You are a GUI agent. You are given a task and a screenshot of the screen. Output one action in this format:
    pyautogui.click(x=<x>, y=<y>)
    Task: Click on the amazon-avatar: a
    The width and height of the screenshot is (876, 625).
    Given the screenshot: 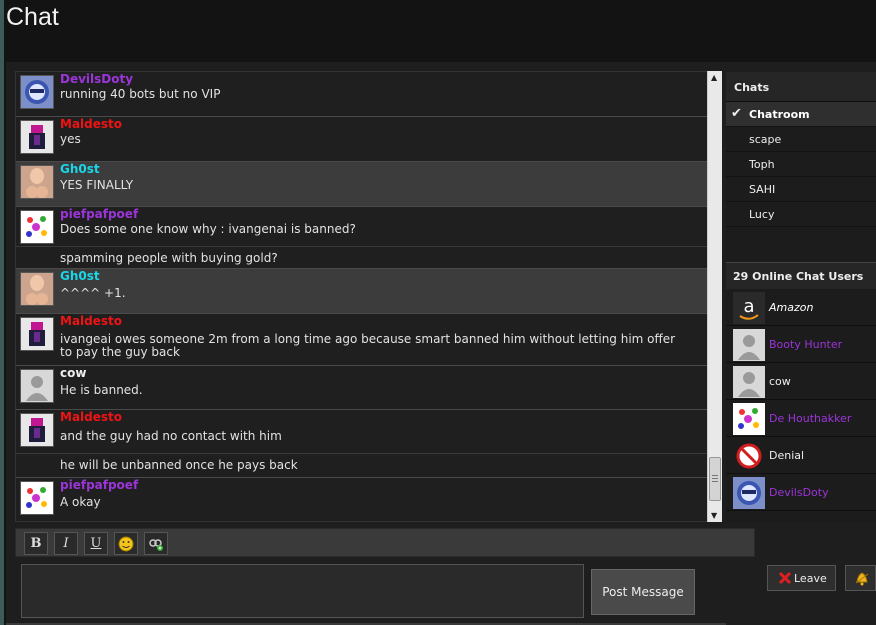 What is the action you would take?
    pyautogui.click(x=749, y=308)
    